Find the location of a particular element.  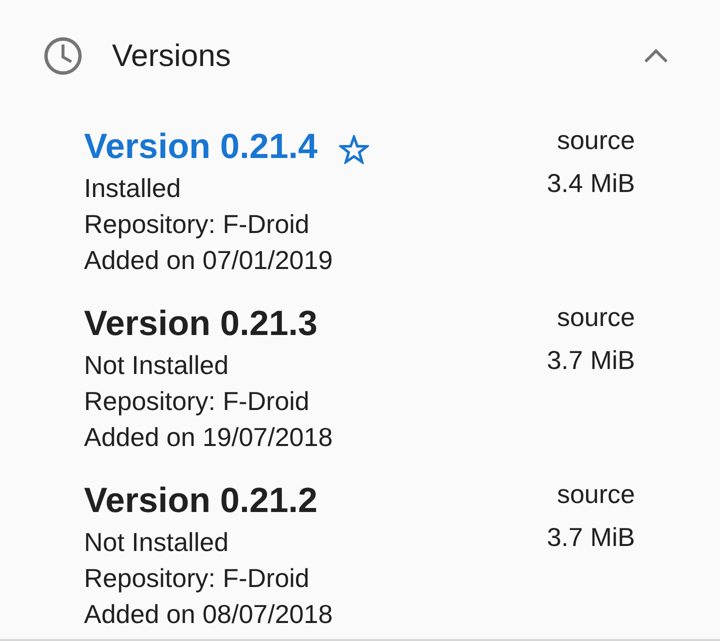

added-date: Added on 19/07/2018 is located at coordinates (208, 437).